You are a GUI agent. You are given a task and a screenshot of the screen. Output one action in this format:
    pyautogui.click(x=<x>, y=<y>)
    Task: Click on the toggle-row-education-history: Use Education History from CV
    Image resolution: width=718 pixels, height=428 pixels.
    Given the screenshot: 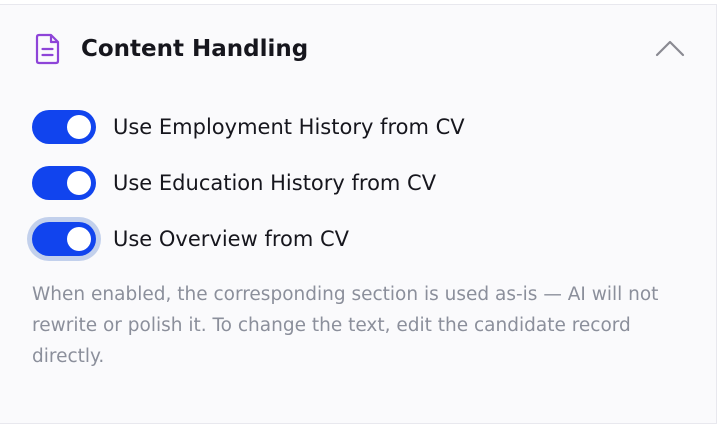 What is the action you would take?
    pyautogui.click(x=234, y=183)
    